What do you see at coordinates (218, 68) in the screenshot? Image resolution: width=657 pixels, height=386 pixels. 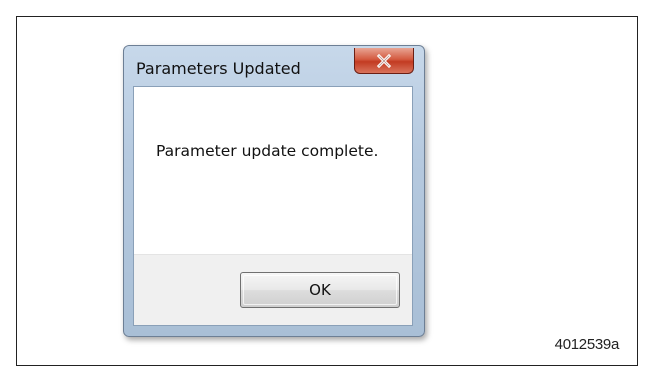 I see `dialog-title: Parameters Updated` at bounding box center [218, 68].